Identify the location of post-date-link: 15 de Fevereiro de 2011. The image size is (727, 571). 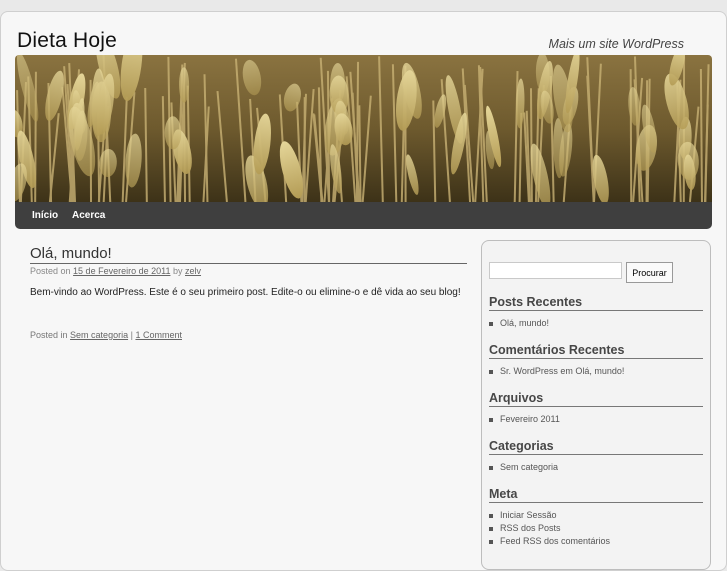
(121, 271).